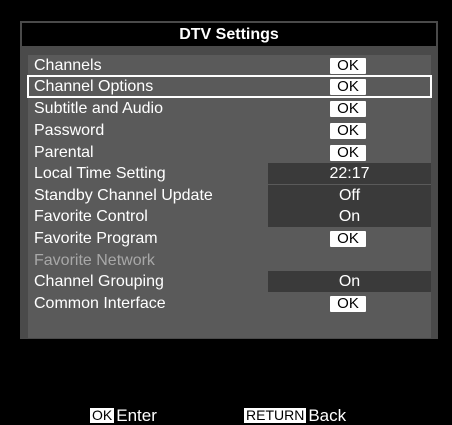 Image resolution: width=452 pixels, height=425 pixels. What do you see at coordinates (229, 152) in the screenshot?
I see `menu-item-parental: Parental OK` at bounding box center [229, 152].